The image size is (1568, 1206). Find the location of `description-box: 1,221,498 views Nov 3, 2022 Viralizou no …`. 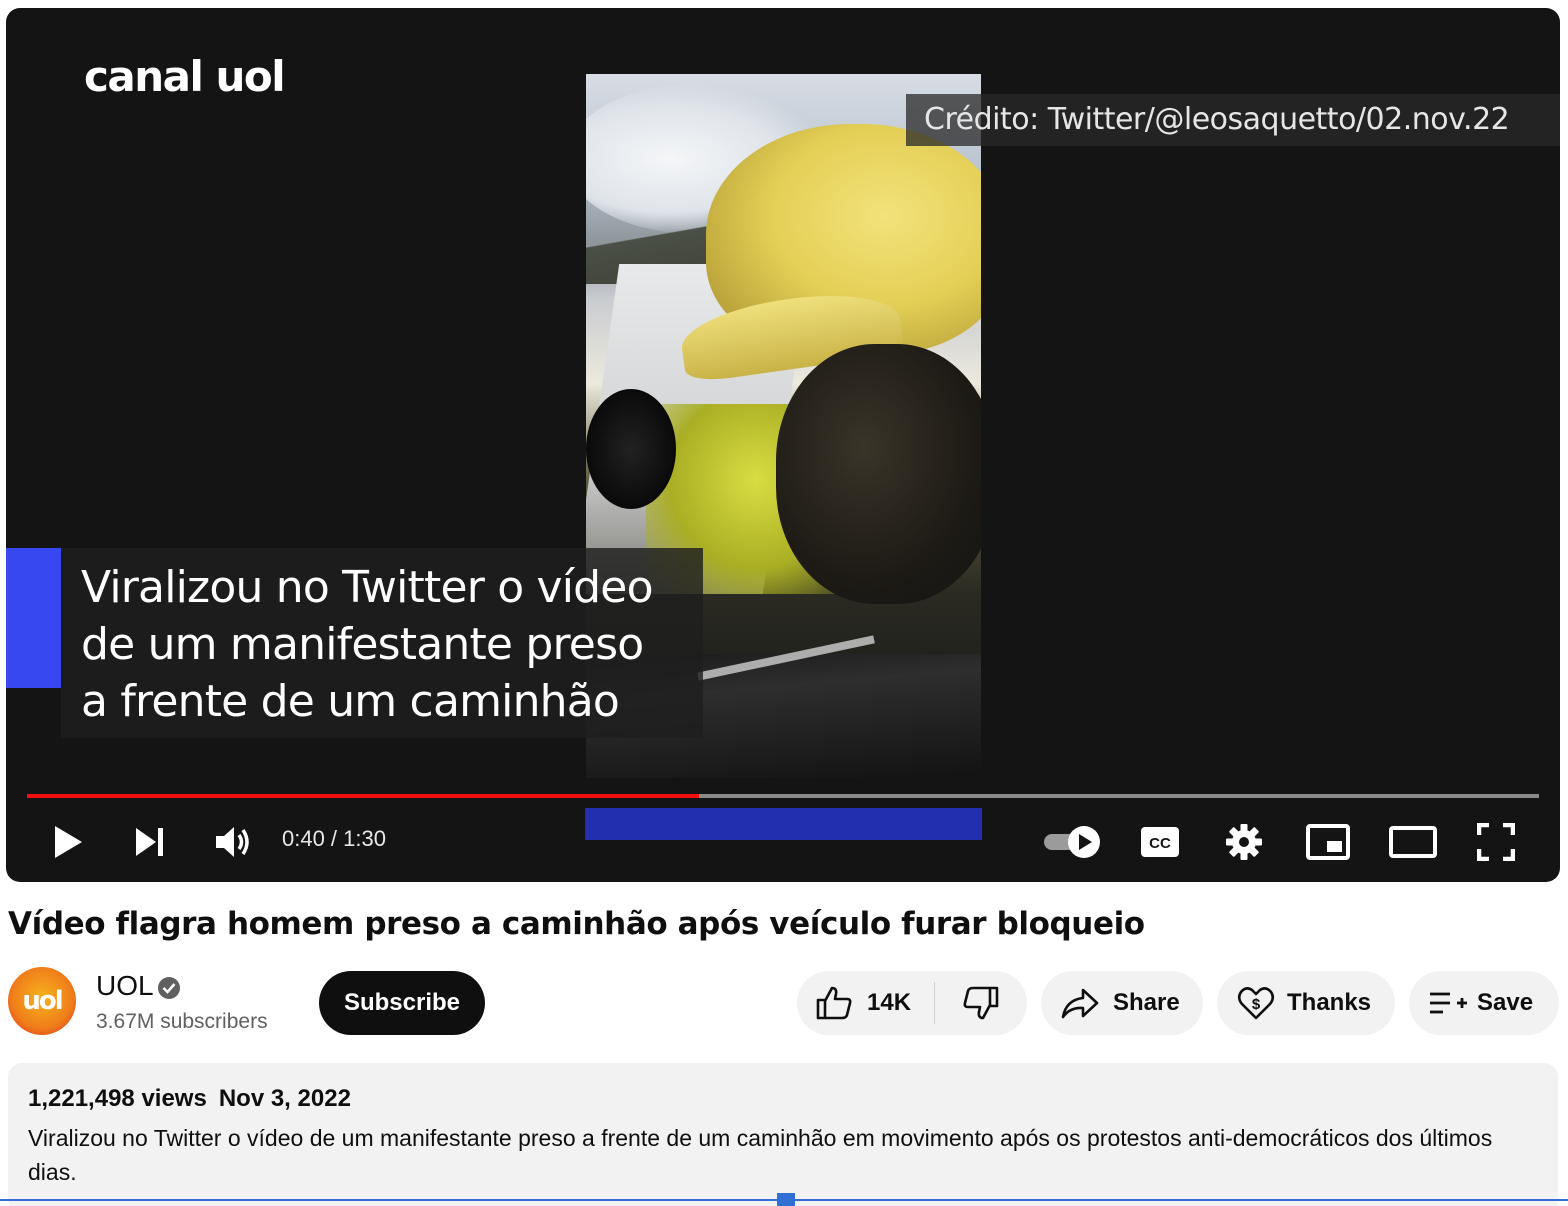

description-box: 1,221,498 views Nov 3, 2022 Viralizou no … is located at coordinates (783, 1134).